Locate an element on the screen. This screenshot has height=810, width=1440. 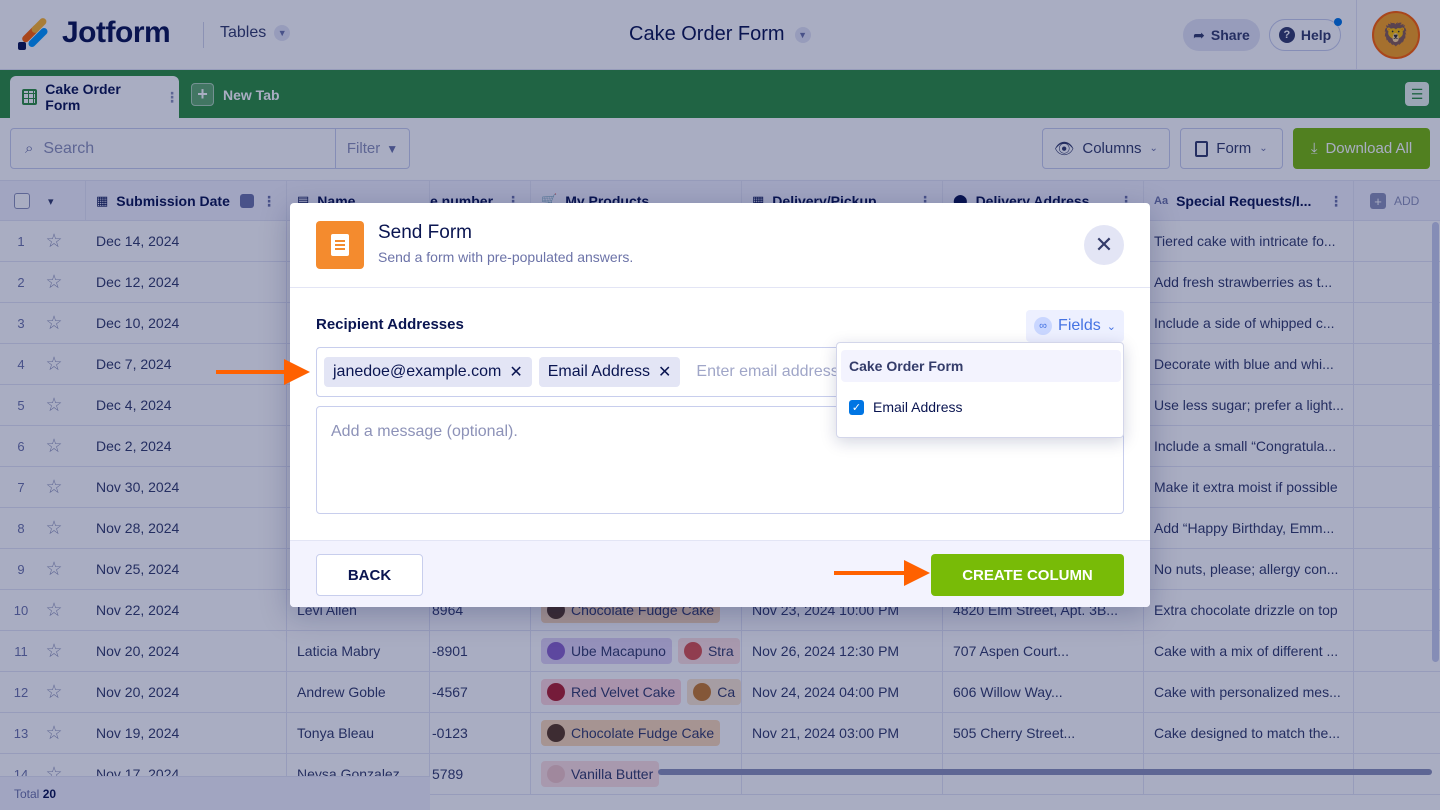
recipient-tag: janedoe@example.com ✕ is located at coordinates (428, 372).